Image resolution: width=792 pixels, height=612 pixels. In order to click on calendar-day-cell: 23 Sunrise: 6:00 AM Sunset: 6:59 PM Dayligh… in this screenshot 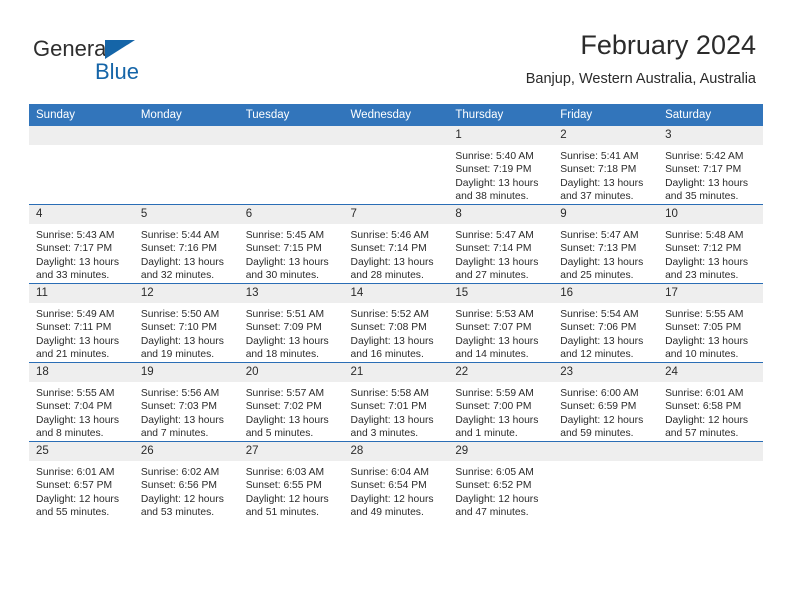, I will do `click(606, 402)`.